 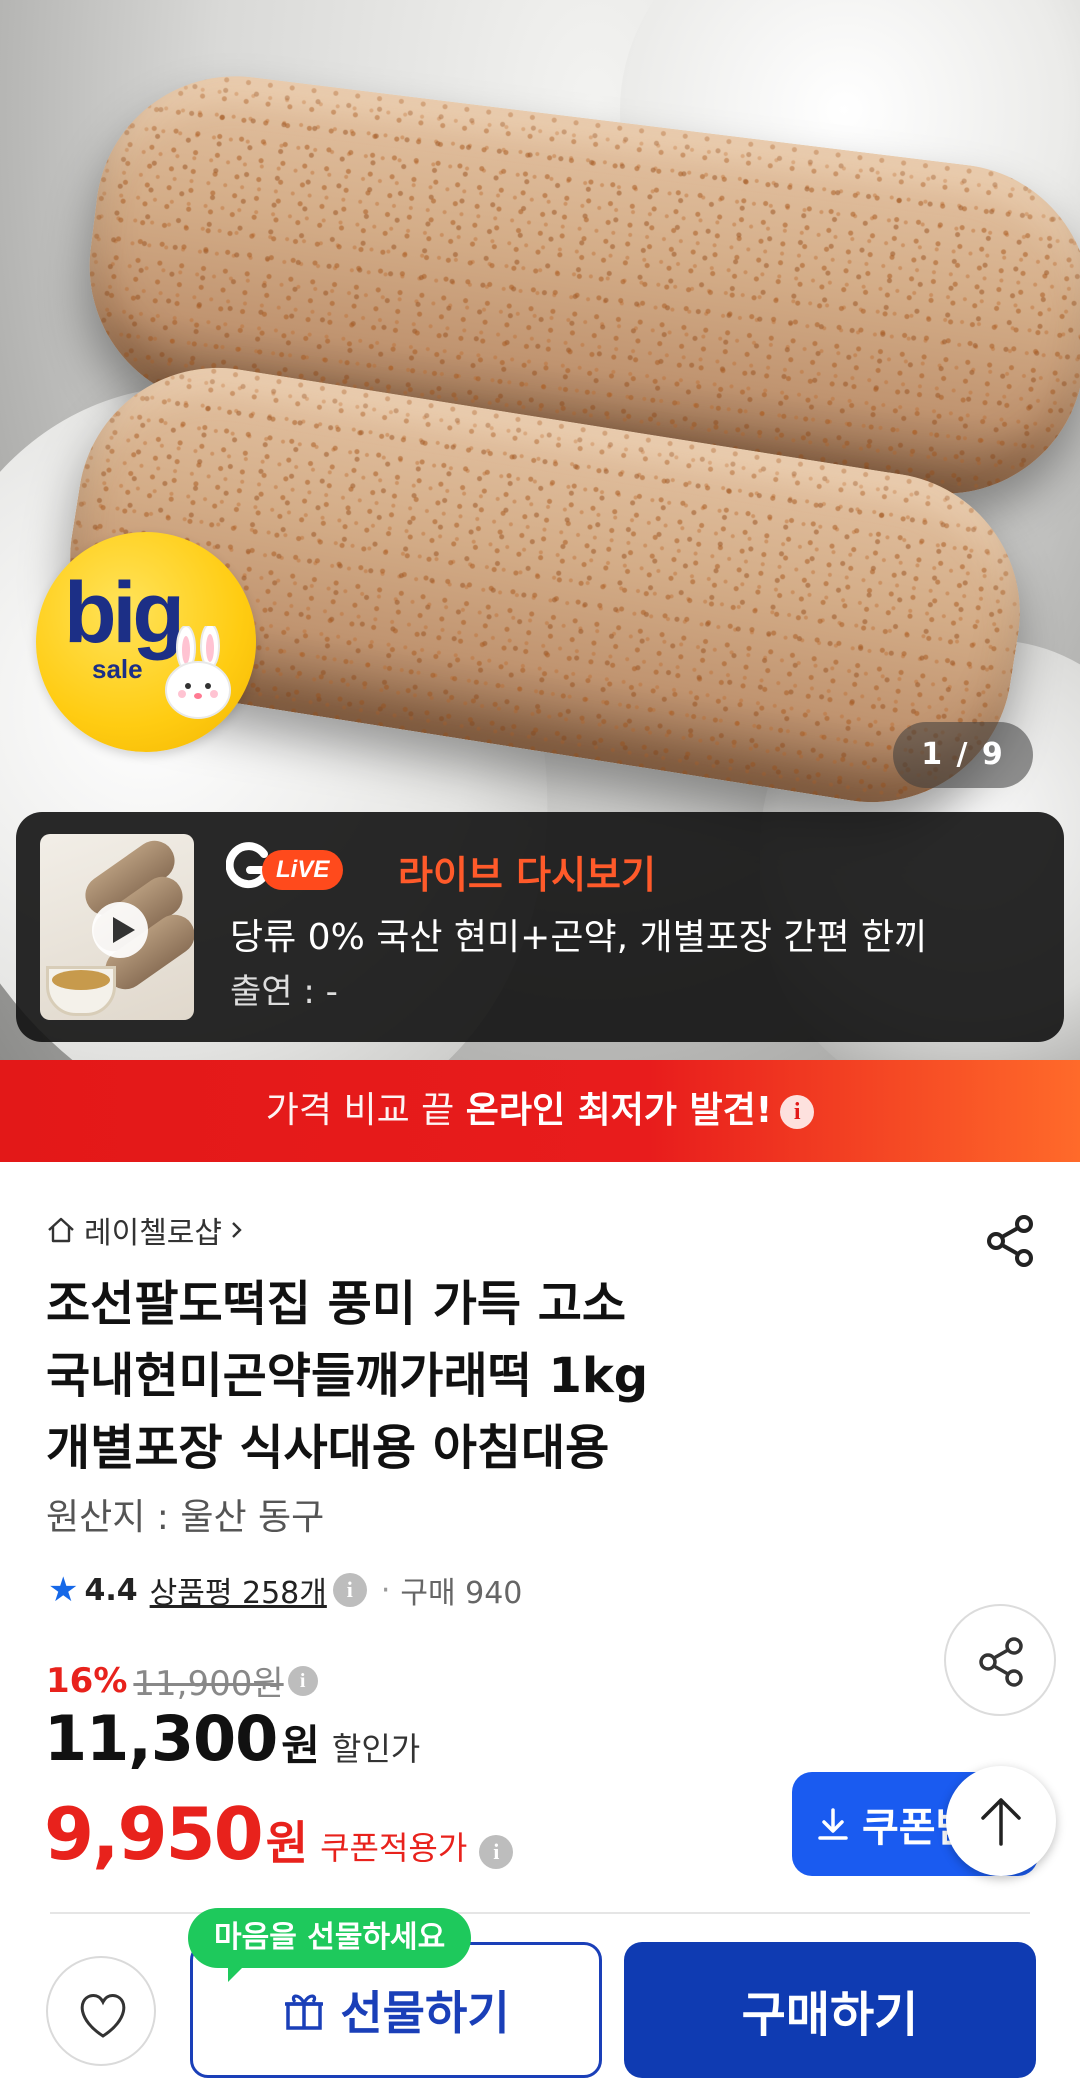 I want to click on shop-link: 레이첼로샵, so click(x=150, y=1230).